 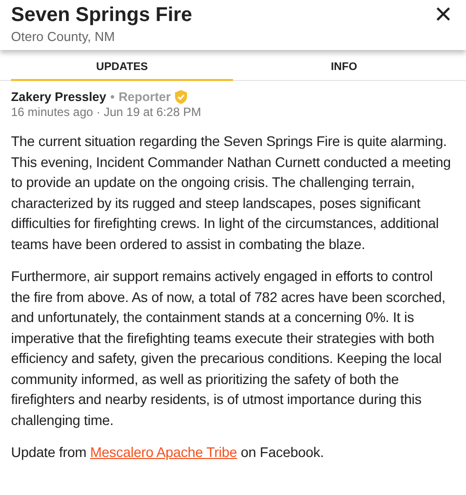 What do you see at coordinates (180, 97) in the screenshot?
I see `verified-shield-icon` at bounding box center [180, 97].